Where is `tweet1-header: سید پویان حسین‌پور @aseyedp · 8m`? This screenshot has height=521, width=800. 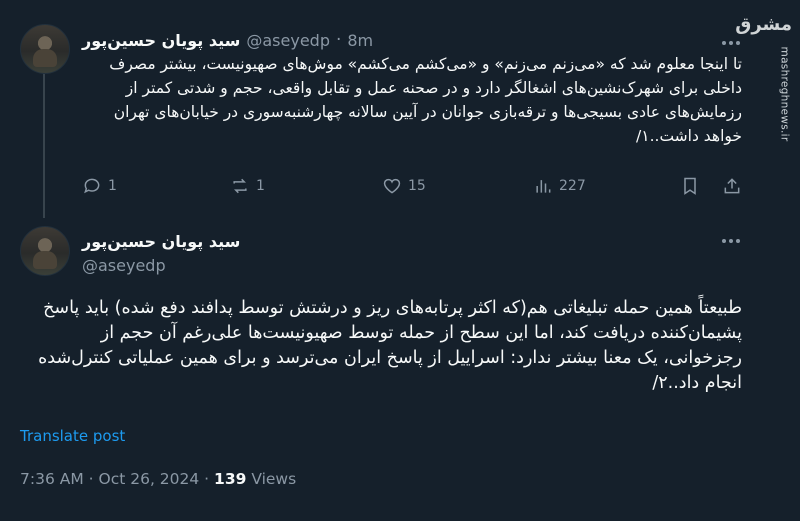
tweet1-header: سید پویان حسین‌پور @aseyedp · 8m is located at coordinates (227, 40).